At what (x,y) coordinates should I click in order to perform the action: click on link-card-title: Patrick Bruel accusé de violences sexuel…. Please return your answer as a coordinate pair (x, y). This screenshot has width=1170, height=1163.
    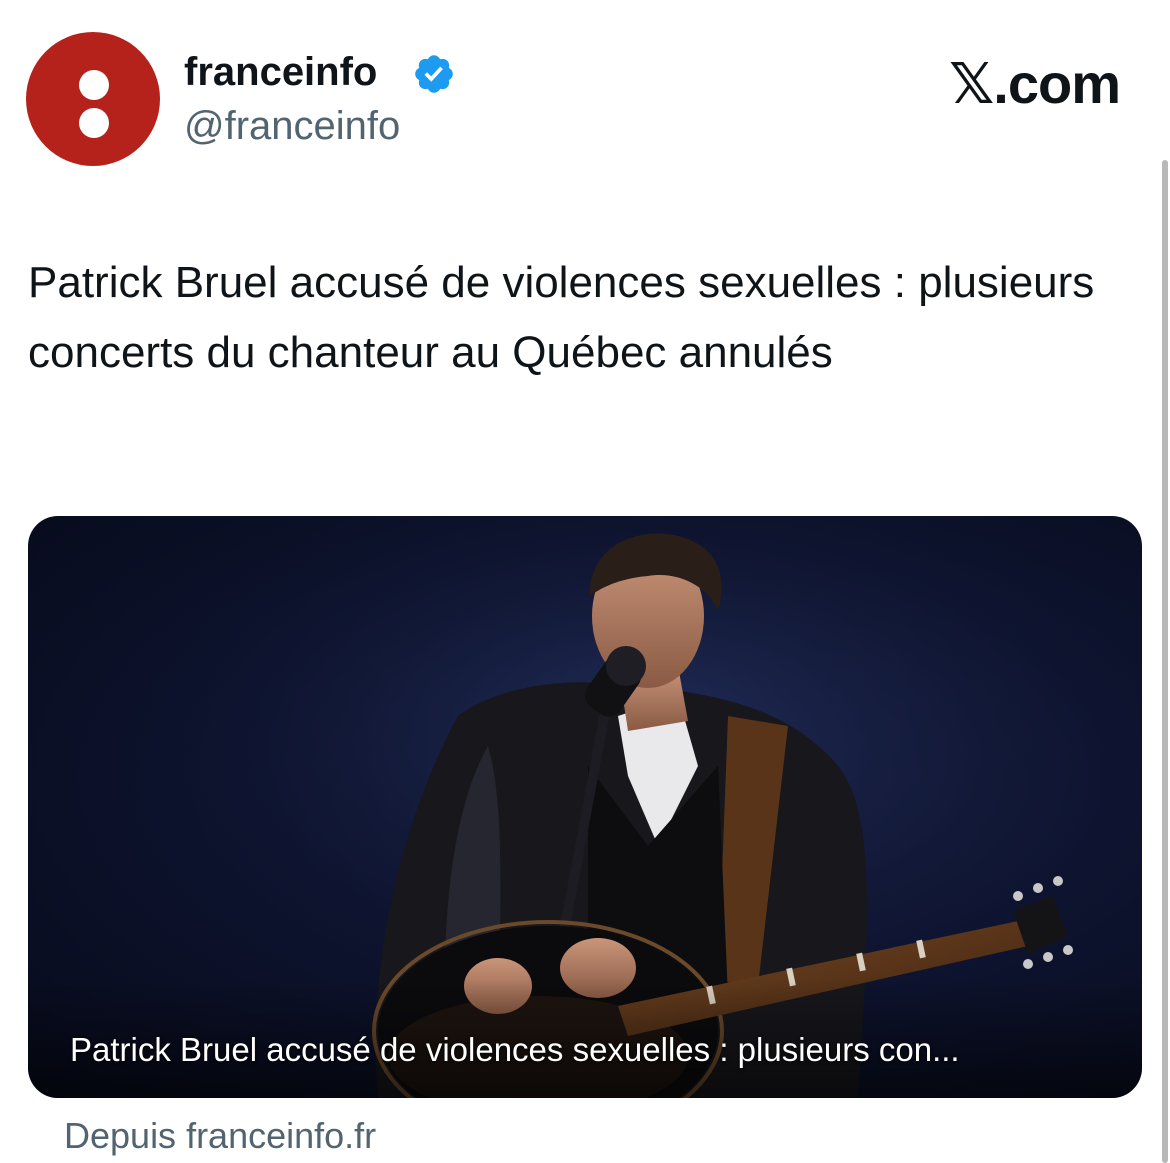
    Looking at the image, I should click on (515, 1049).